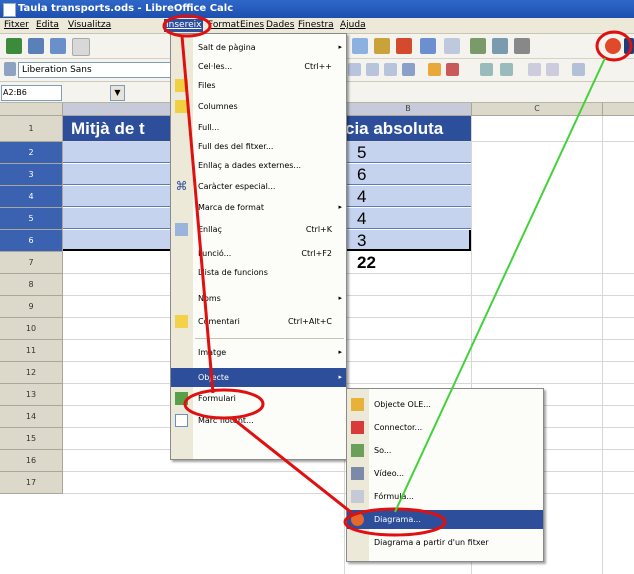  What do you see at coordinates (31, 285) in the screenshot?
I see `row-header: 8` at bounding box center [31, 285].